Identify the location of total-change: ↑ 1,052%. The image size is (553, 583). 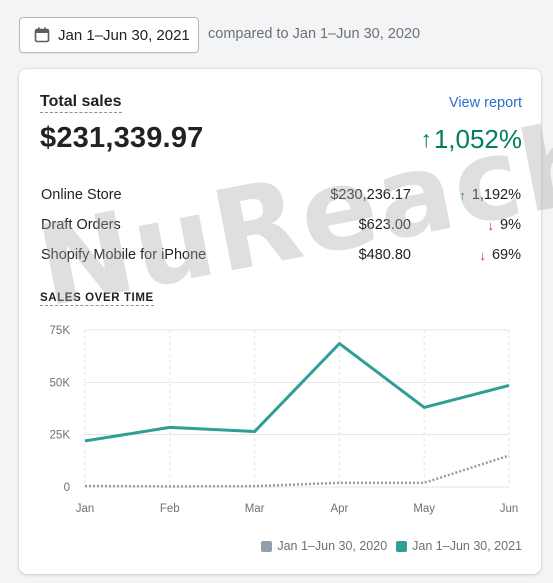
(471, 139).